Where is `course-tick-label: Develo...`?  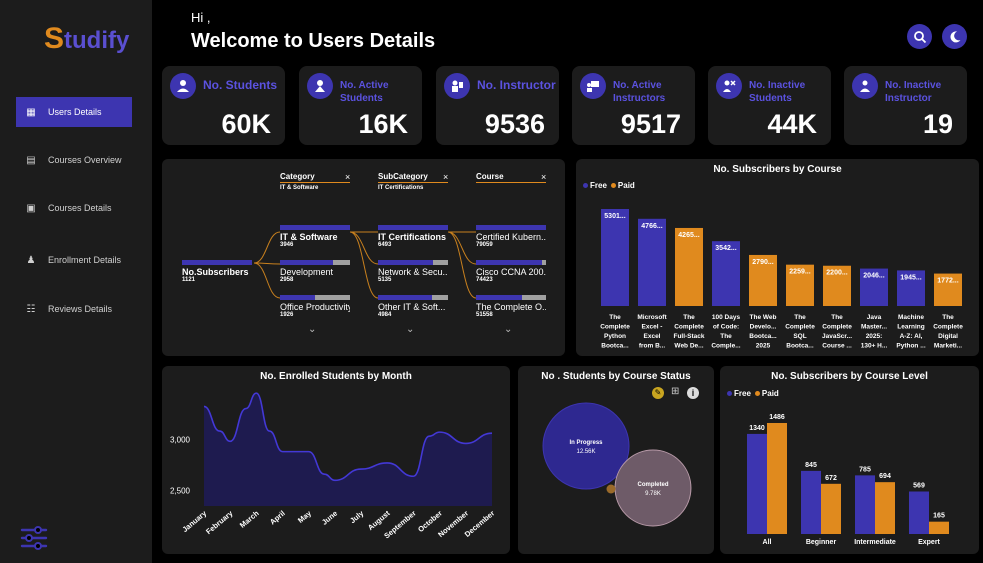 course-tick-label: Develo... is located at coordinates (763, 327).